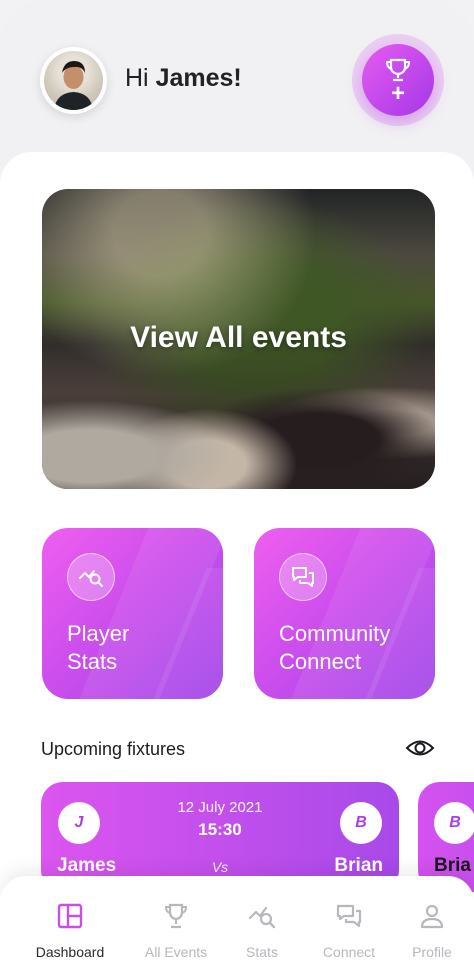 This screenshot has width=474, height=978. I want to click on community-connect-tile: Community Connect, so click(344, 613).